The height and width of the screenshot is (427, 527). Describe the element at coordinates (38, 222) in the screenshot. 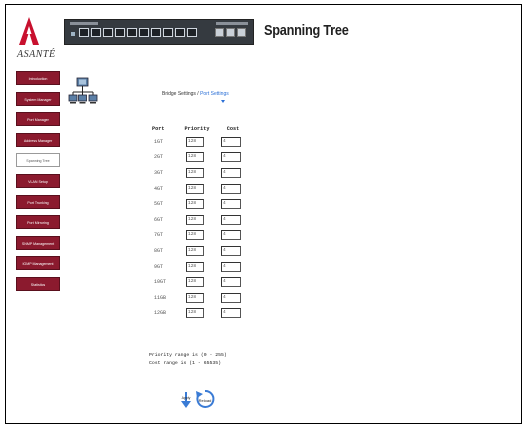

I see `sidebar-item-port-mirroring: Port Mirroring` at that location.